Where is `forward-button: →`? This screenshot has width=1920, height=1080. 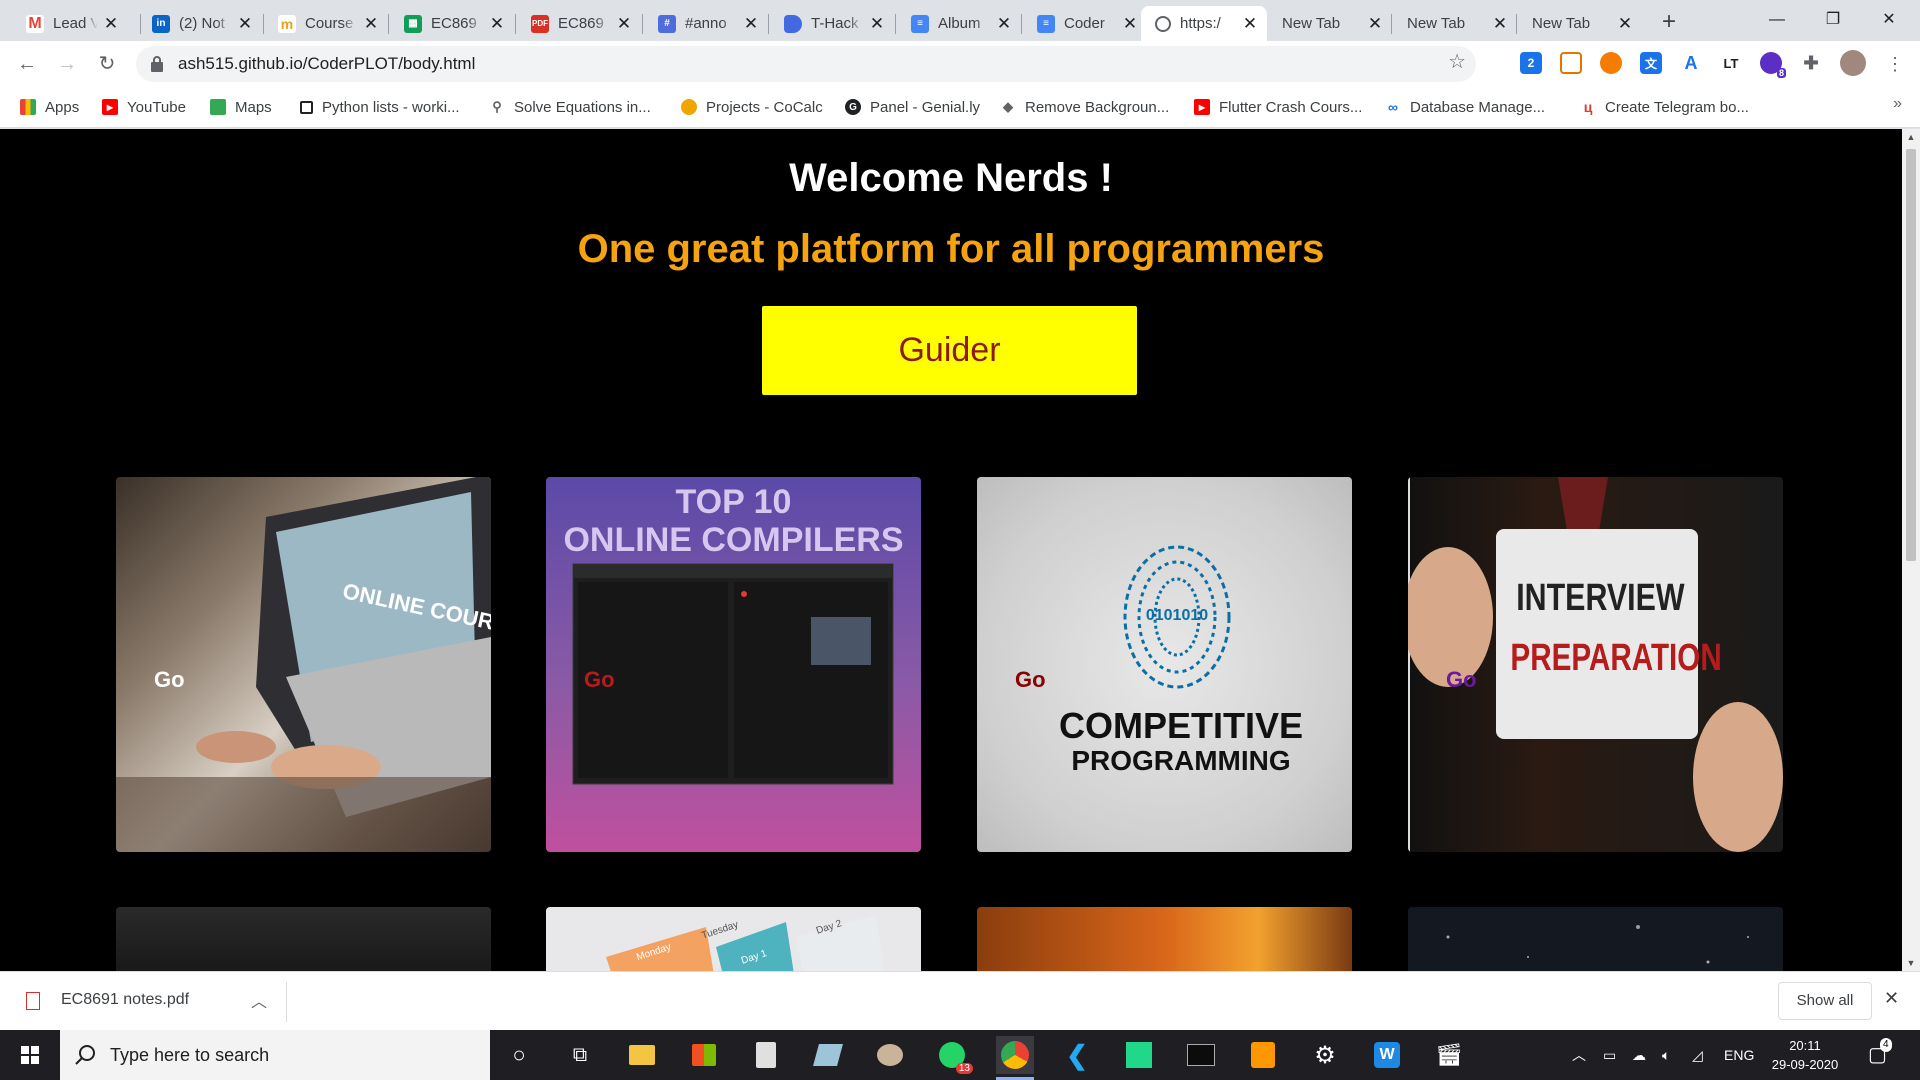 forward-button: → is located at coordinates (67, 64).